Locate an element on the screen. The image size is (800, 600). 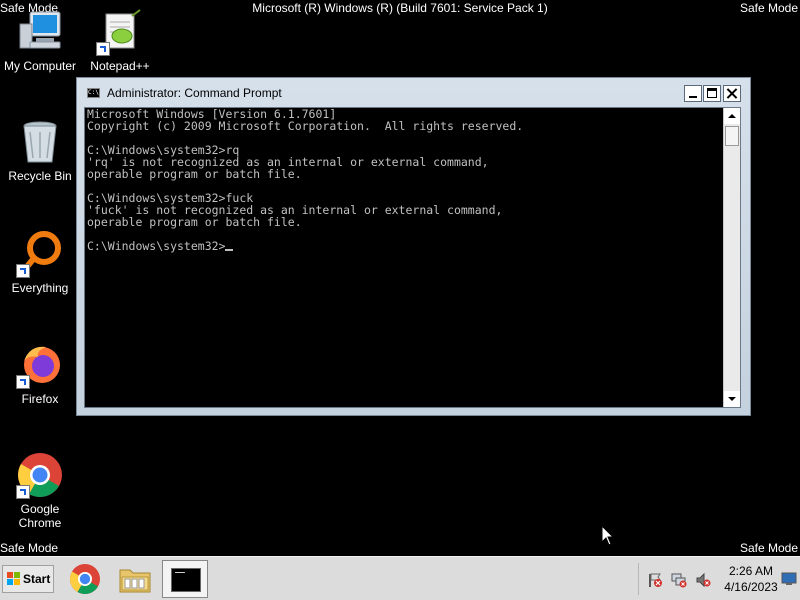
taskbar-clock: 2:26 AM 4/16/2023 is located at coordinates (751, 579).